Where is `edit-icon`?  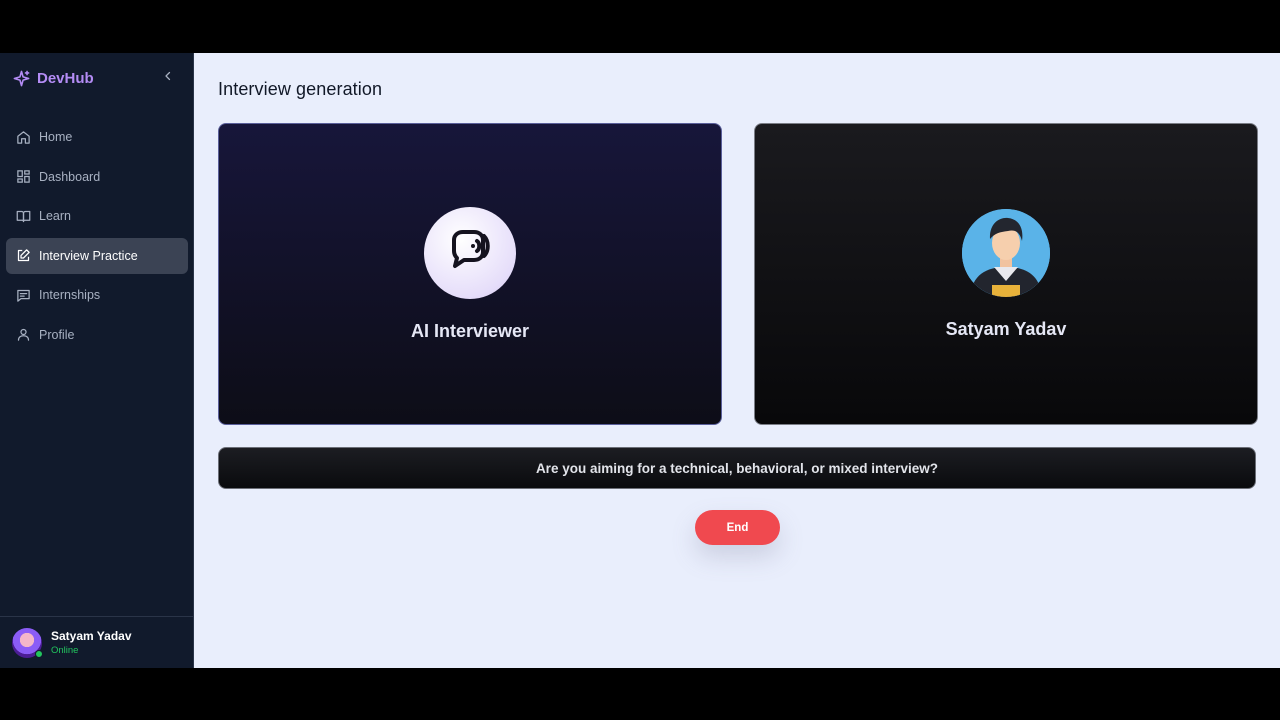
edit-icon is located at coordinates (23, 255).